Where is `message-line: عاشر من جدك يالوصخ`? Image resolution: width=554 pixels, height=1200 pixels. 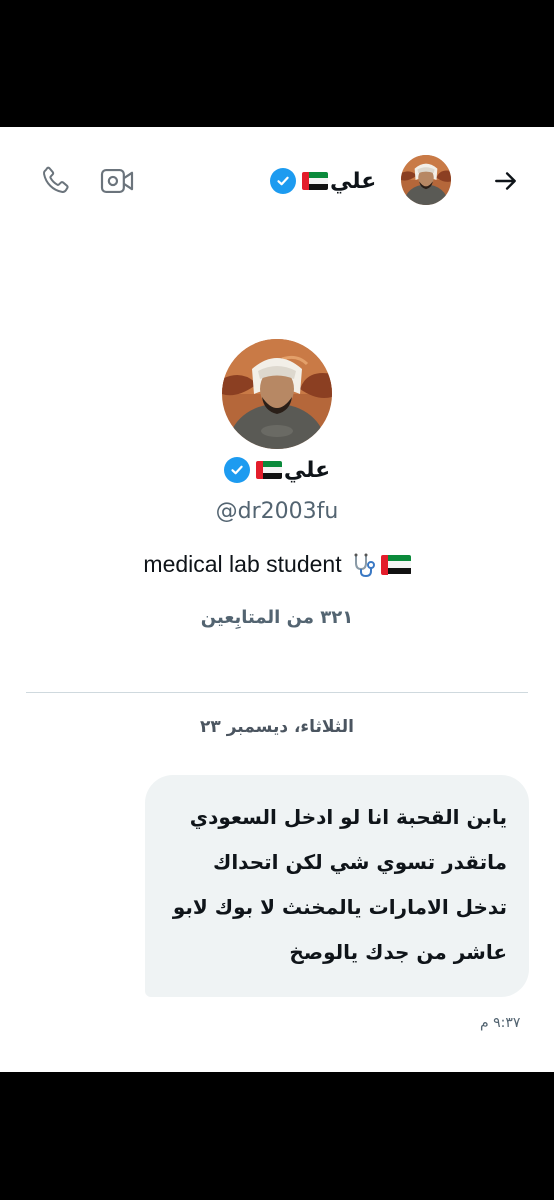 message-line: عاشر من جدك يالوصخ is located at coordinates (398, 952).